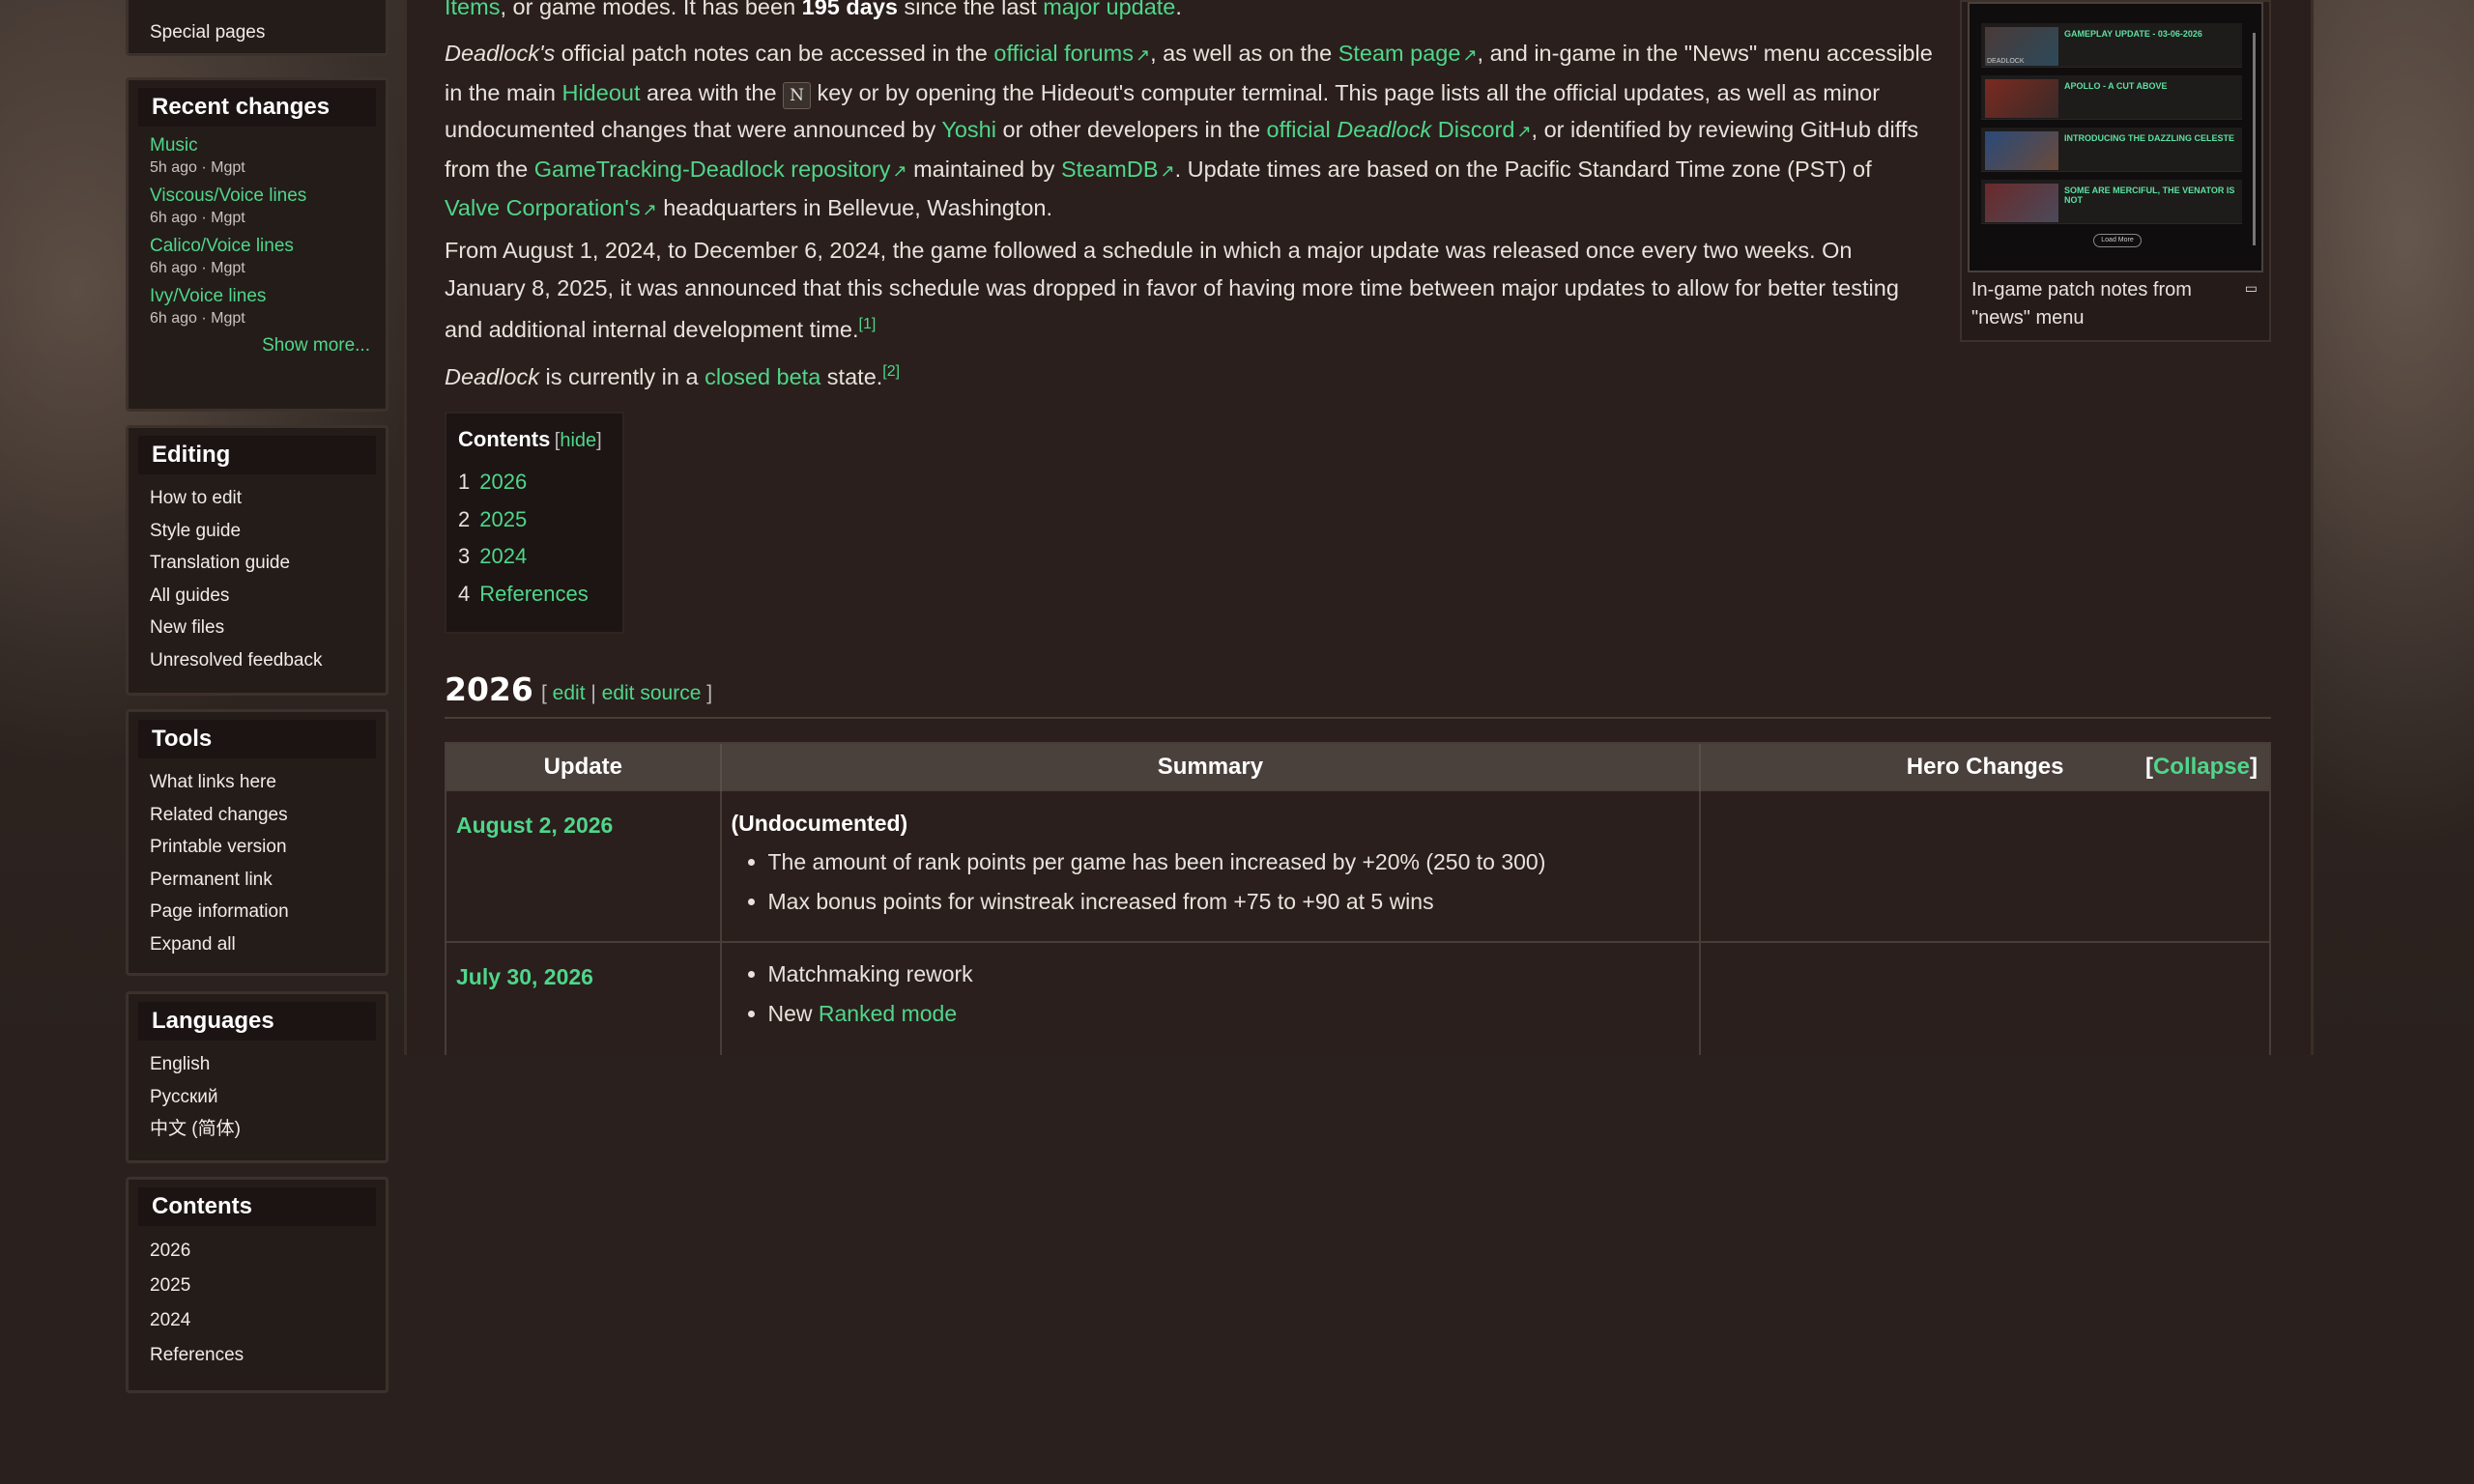 This screenshot has width=2474, height=1484. What do you see at coordinates (622, 376) in the screenshot?
I see `text: is currently in a` at bounding box center [622, 376].